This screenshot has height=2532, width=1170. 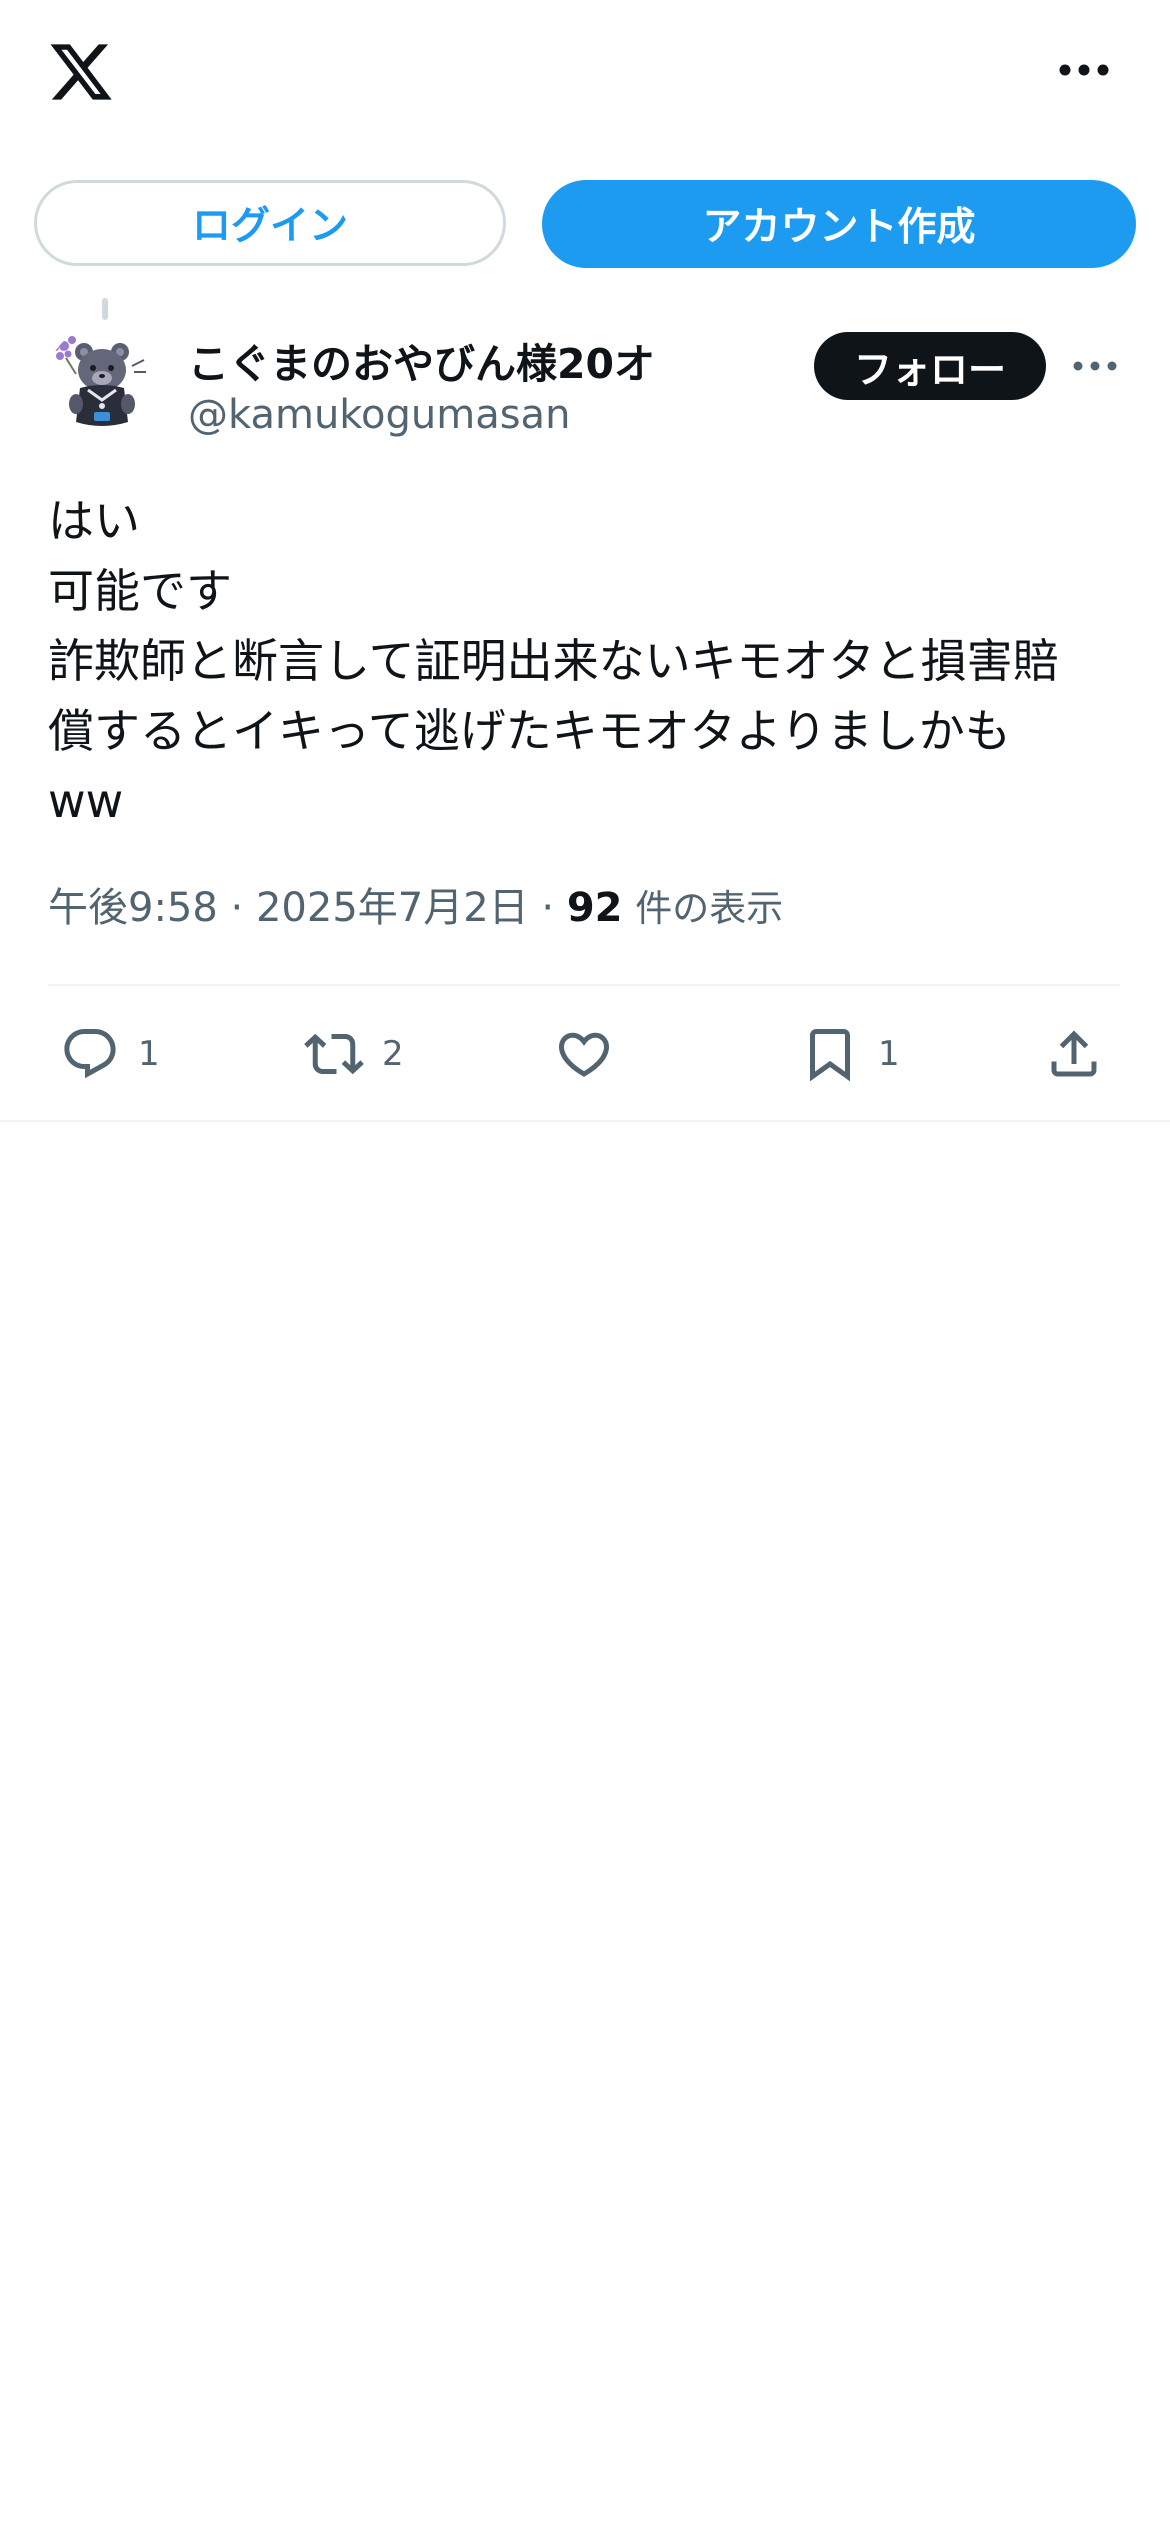 I want to click on avatar, so click(x=102, y=382).